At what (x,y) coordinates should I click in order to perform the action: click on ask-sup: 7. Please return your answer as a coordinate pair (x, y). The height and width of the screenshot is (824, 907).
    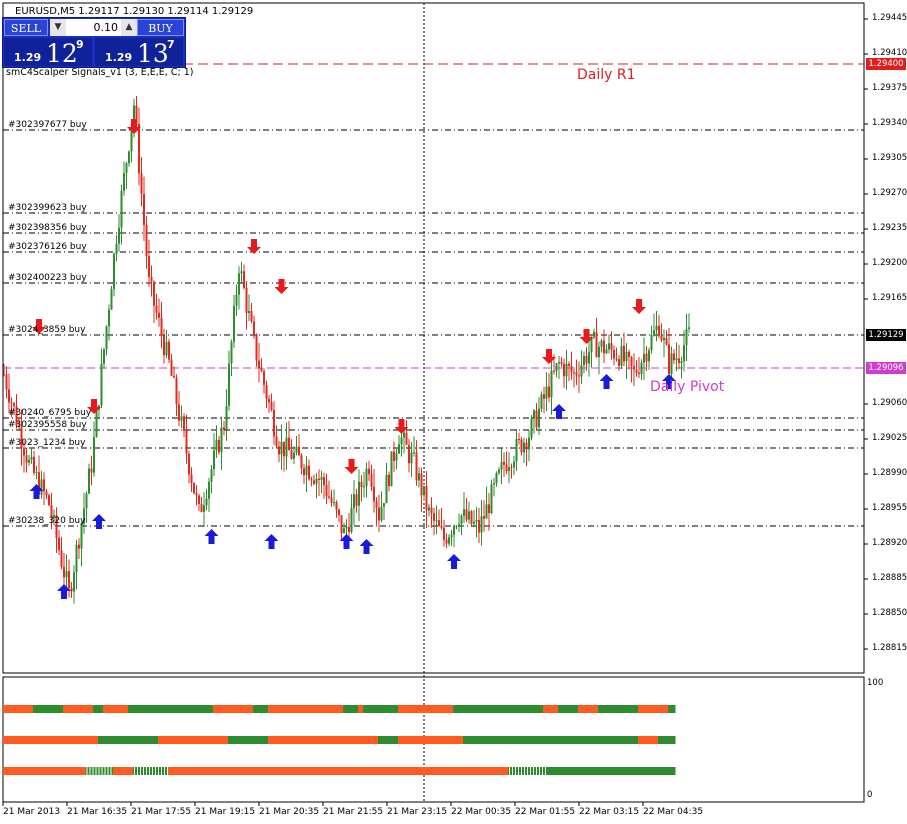
    Looking at the image, I should click on (171, 44).